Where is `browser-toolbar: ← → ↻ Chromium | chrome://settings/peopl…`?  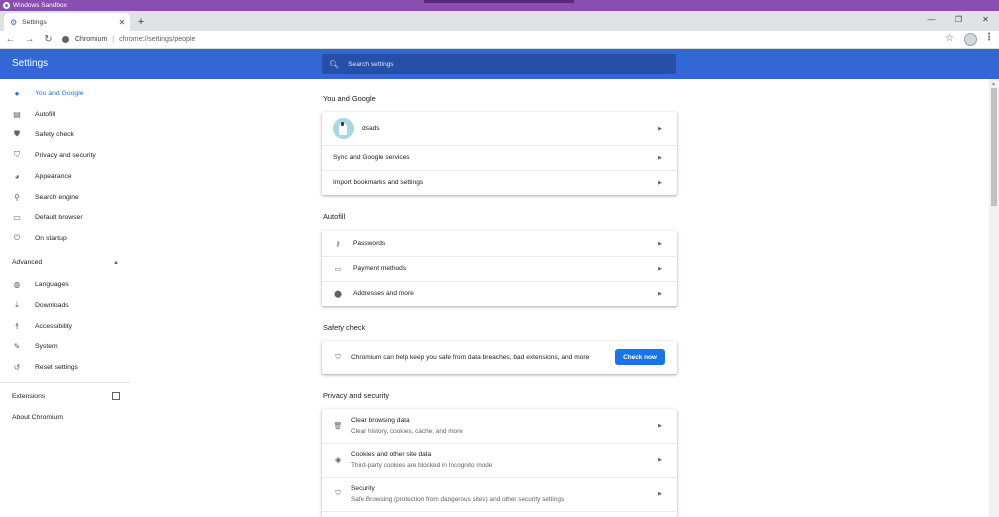
browser-toolbar: ← → ↻ Chromium | chrome://settings/peopl… is located at coordinates (499, 40).